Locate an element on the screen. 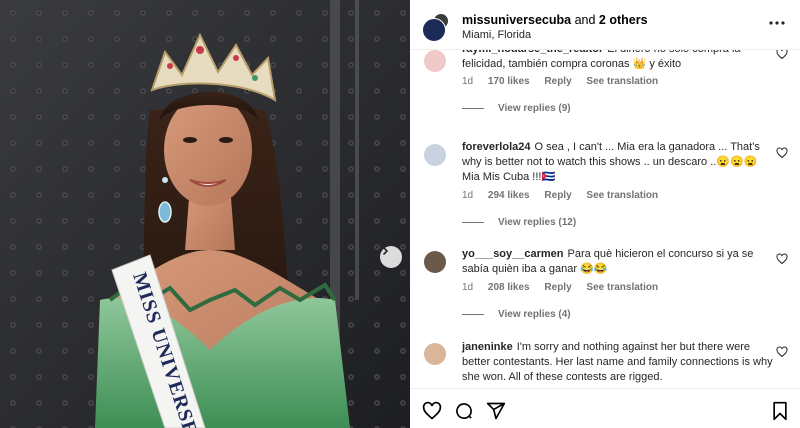  other-authors-link: 2 others is located at coordinates (623, 20).